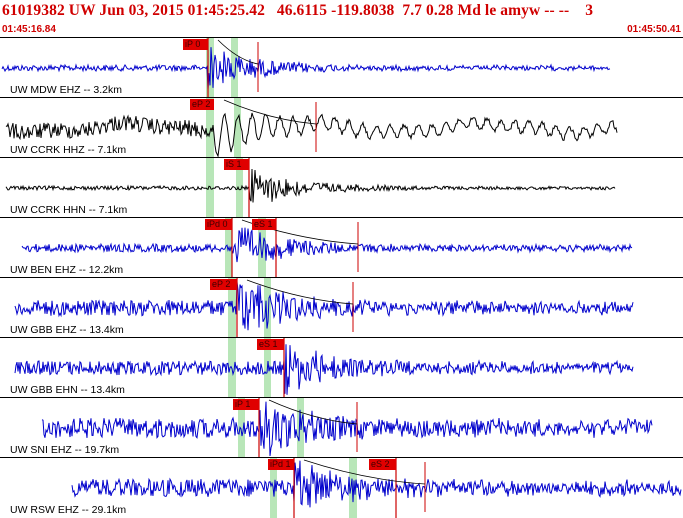 The width and height of the screenshot is (683, 518). Describe the element at coordinates (68, 150) in the screenshot. I see `station-label: UW CCRK HHZ -- 7.1km` at that location.